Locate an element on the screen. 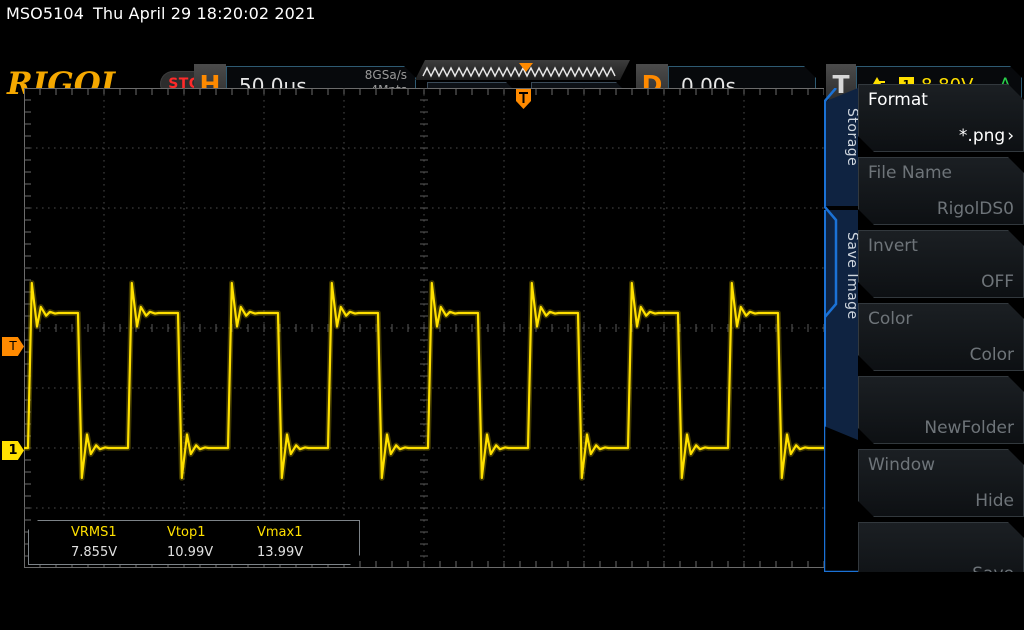 The height and width of the screenshot is (630, 1024). menu-item-label: Window is located at coordinates (902, 465).